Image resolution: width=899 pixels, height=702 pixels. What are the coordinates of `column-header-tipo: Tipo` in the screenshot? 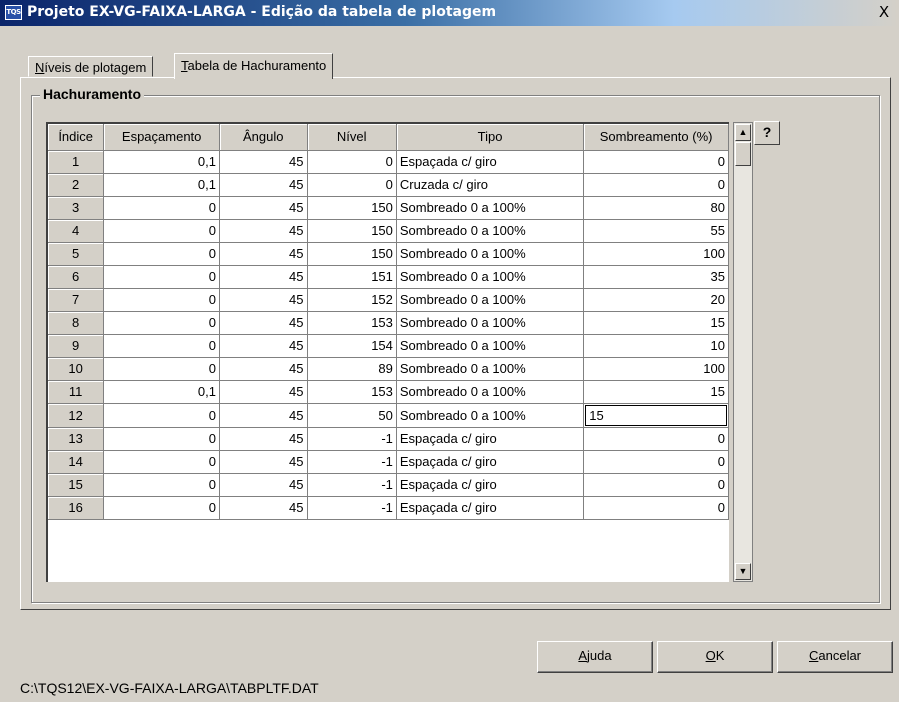 It's located at (490, 137).